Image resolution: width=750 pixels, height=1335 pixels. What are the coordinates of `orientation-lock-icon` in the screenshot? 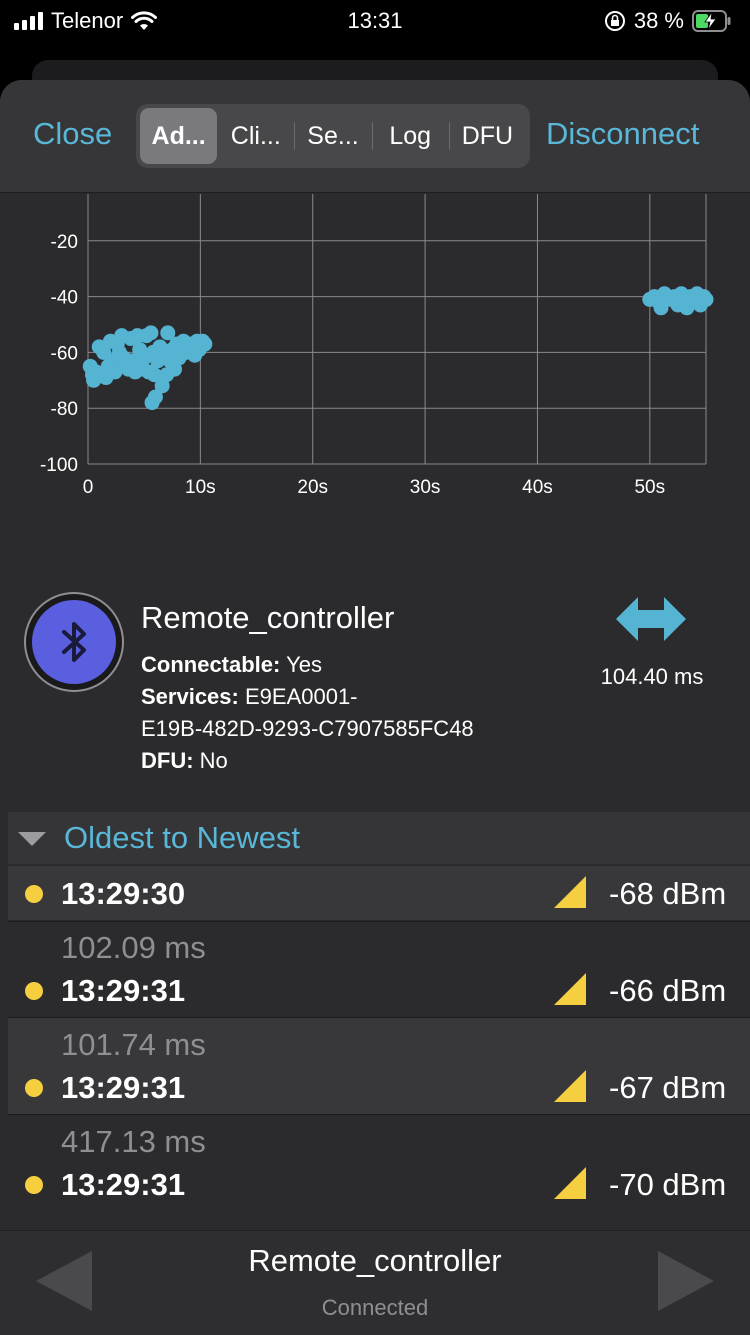 It's located at (614, 21).